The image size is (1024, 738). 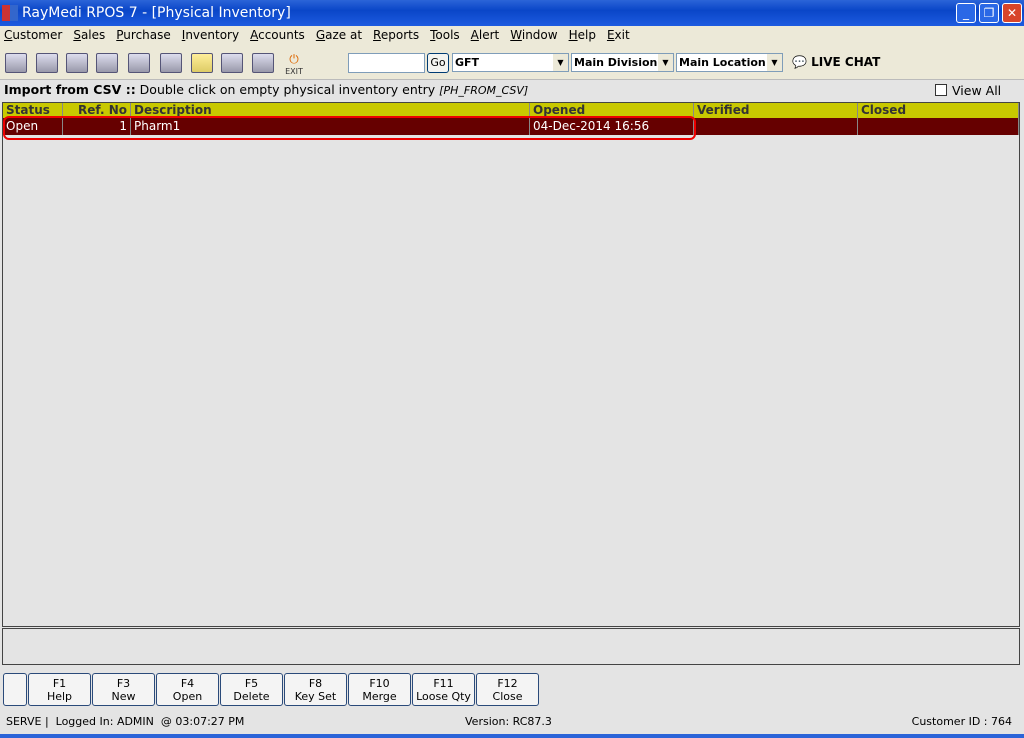 What do you see at coordinates (938, 110) in the screenshot?
I see `col-closed: Closed` at bounding box center [938, 110].